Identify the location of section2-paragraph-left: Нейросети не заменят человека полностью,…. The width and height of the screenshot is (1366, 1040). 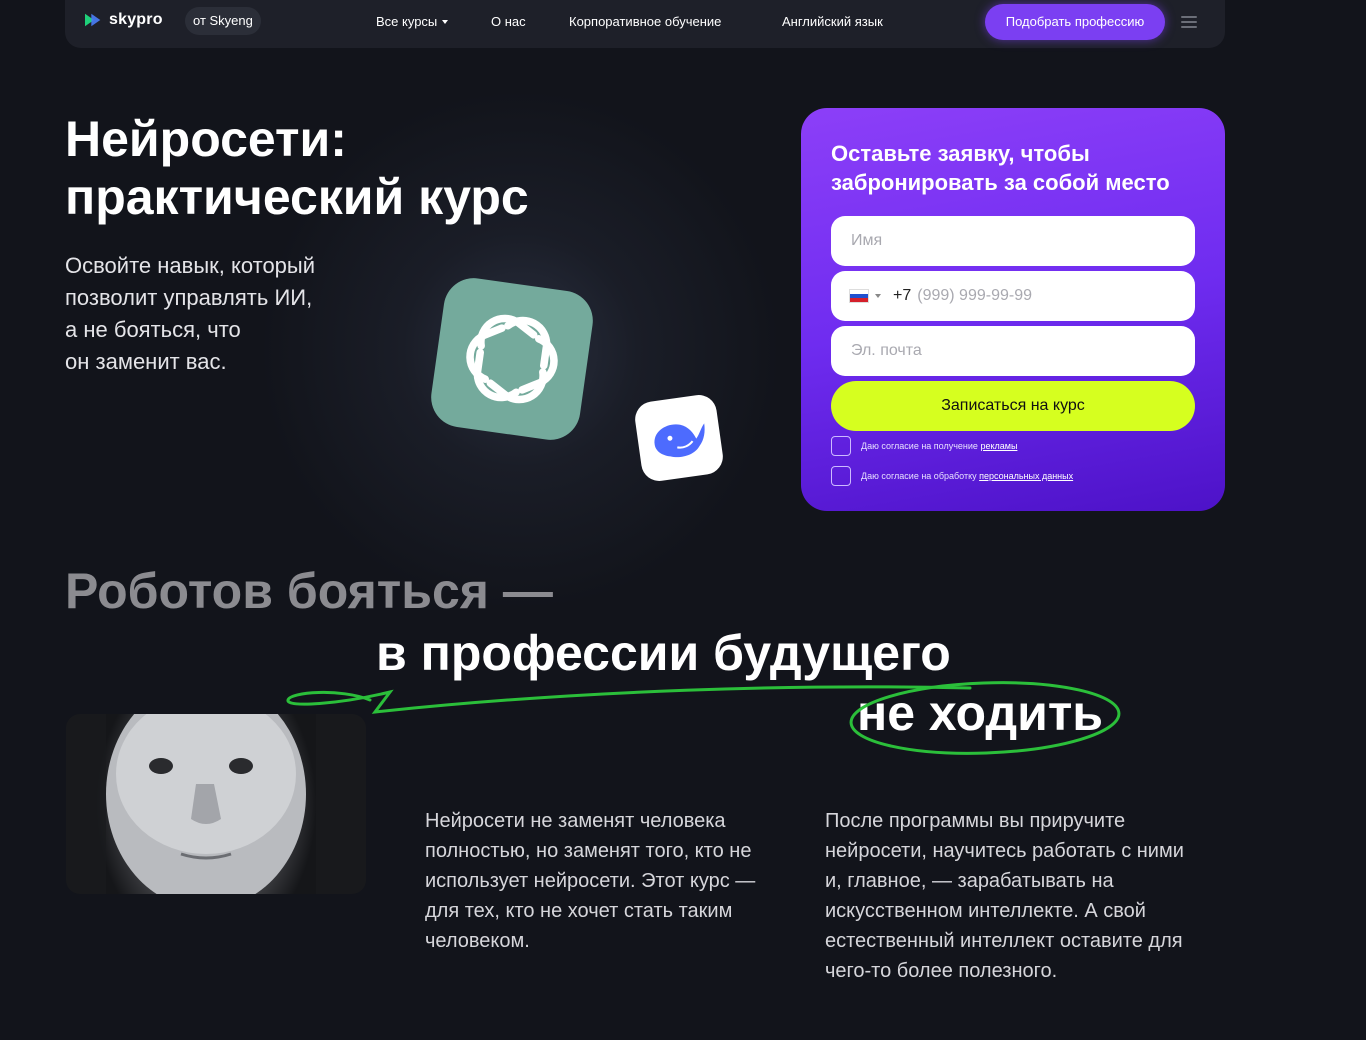
(590, 881).